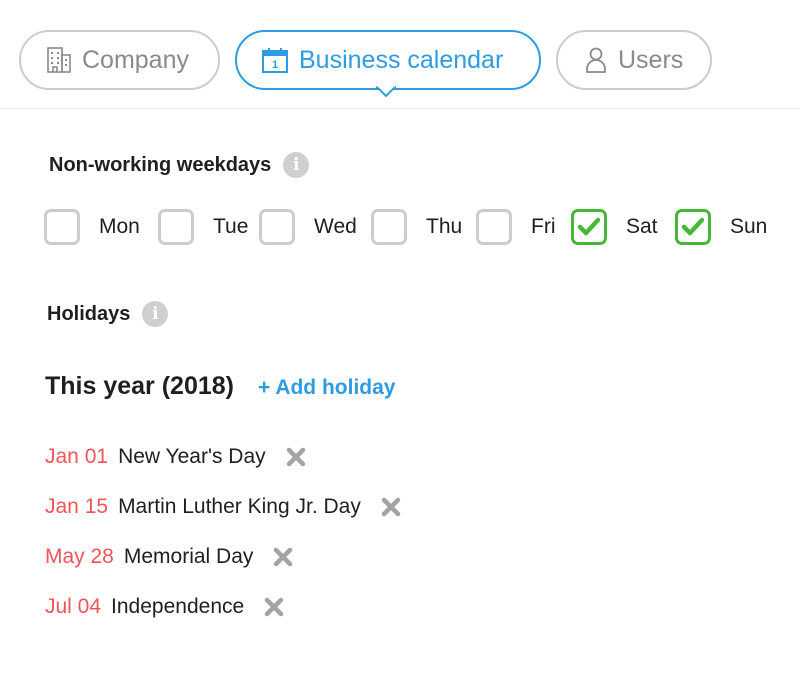 The width and height of the screenshot is (800, 693). Describe the element at coordinates (77, 456) in the screenshot. I see `holiday-date: Jan 01` at that location.